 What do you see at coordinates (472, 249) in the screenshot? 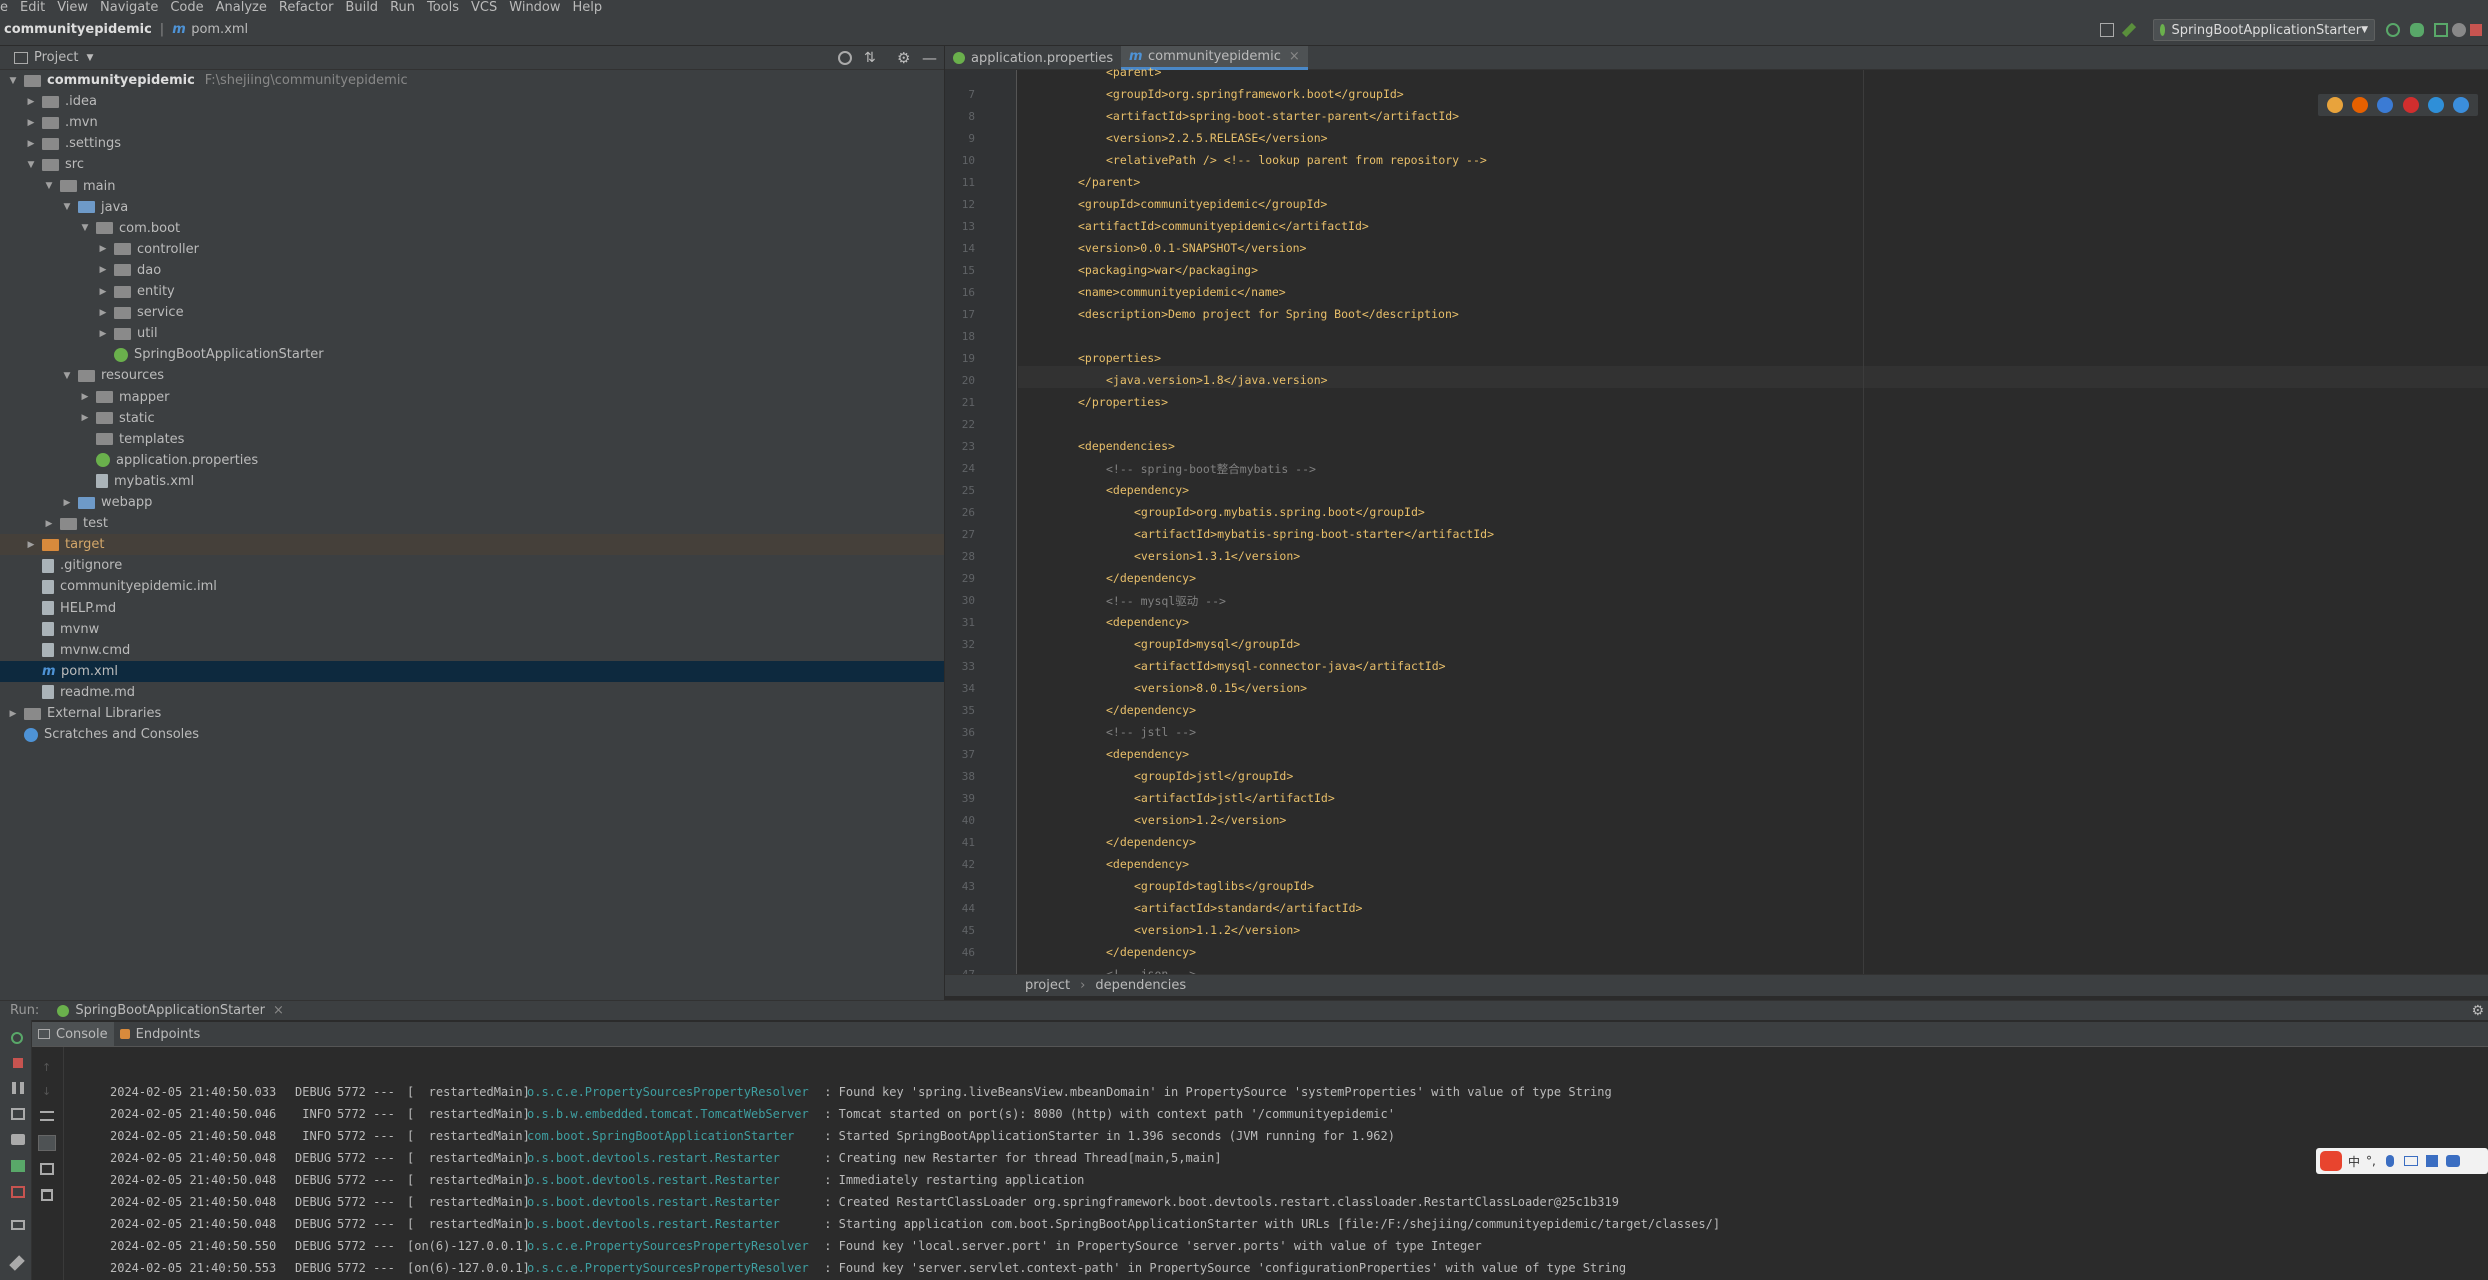
I see `tree-item: ▶ controller` at bounding box center [472, 249].